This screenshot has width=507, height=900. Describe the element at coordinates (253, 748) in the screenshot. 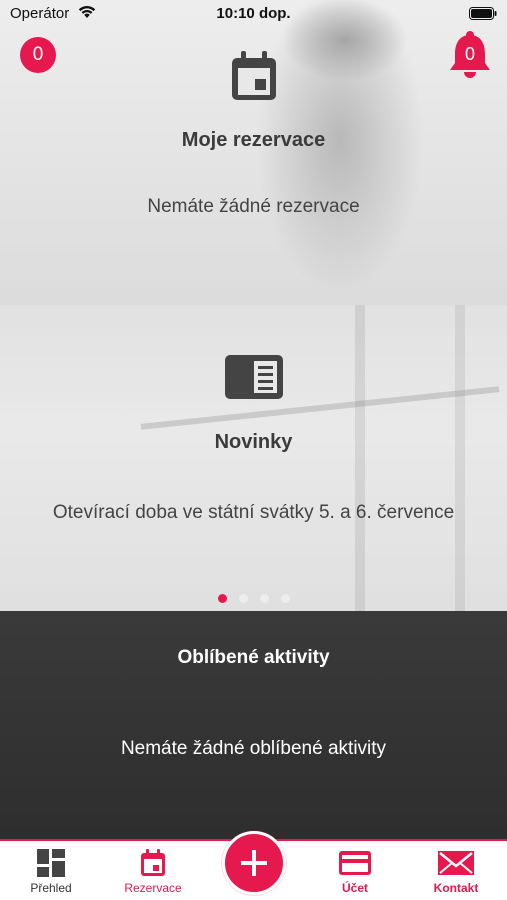

I see `favorites-empty-text: Nemáte žádné oblíbené aktivity` at that location.